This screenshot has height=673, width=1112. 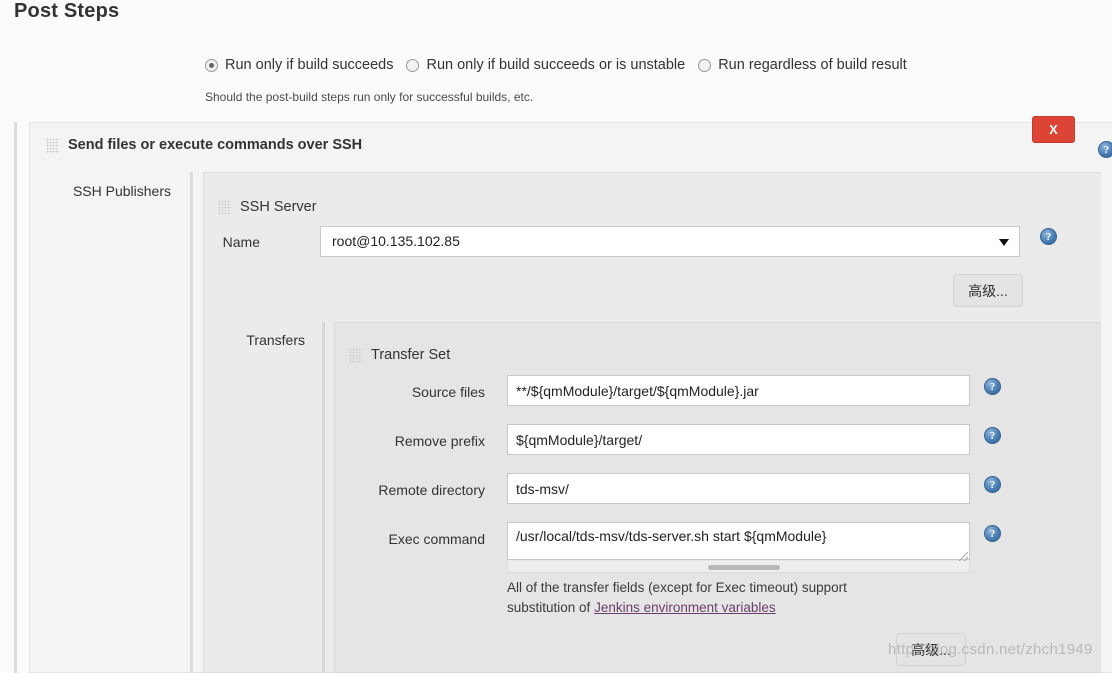 I want to click on close-button: X, so click(x=1053, y=129).